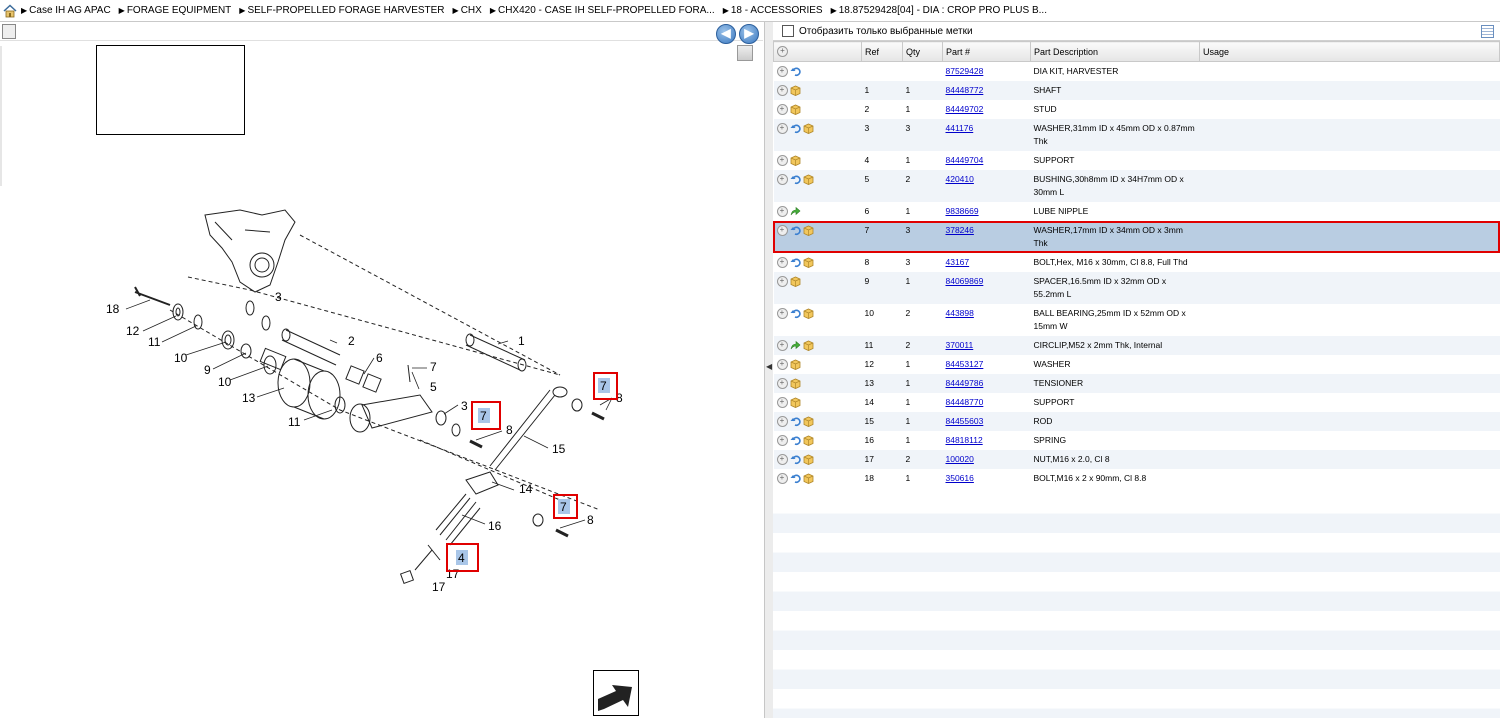 The height and width of the screenshot is (718, 1500). I want to click on breadcrumb-item-1: ▶ FORAGE EQUIPMENT, so click(175, 10).